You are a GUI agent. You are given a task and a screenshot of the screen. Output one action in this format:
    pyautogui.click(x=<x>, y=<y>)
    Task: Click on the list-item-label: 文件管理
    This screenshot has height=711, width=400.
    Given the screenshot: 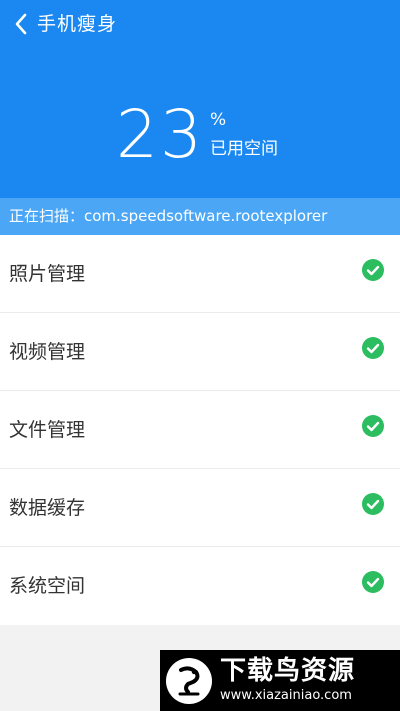 What is the action you would take?
    pyautogui.click(x=47, y=430)
    